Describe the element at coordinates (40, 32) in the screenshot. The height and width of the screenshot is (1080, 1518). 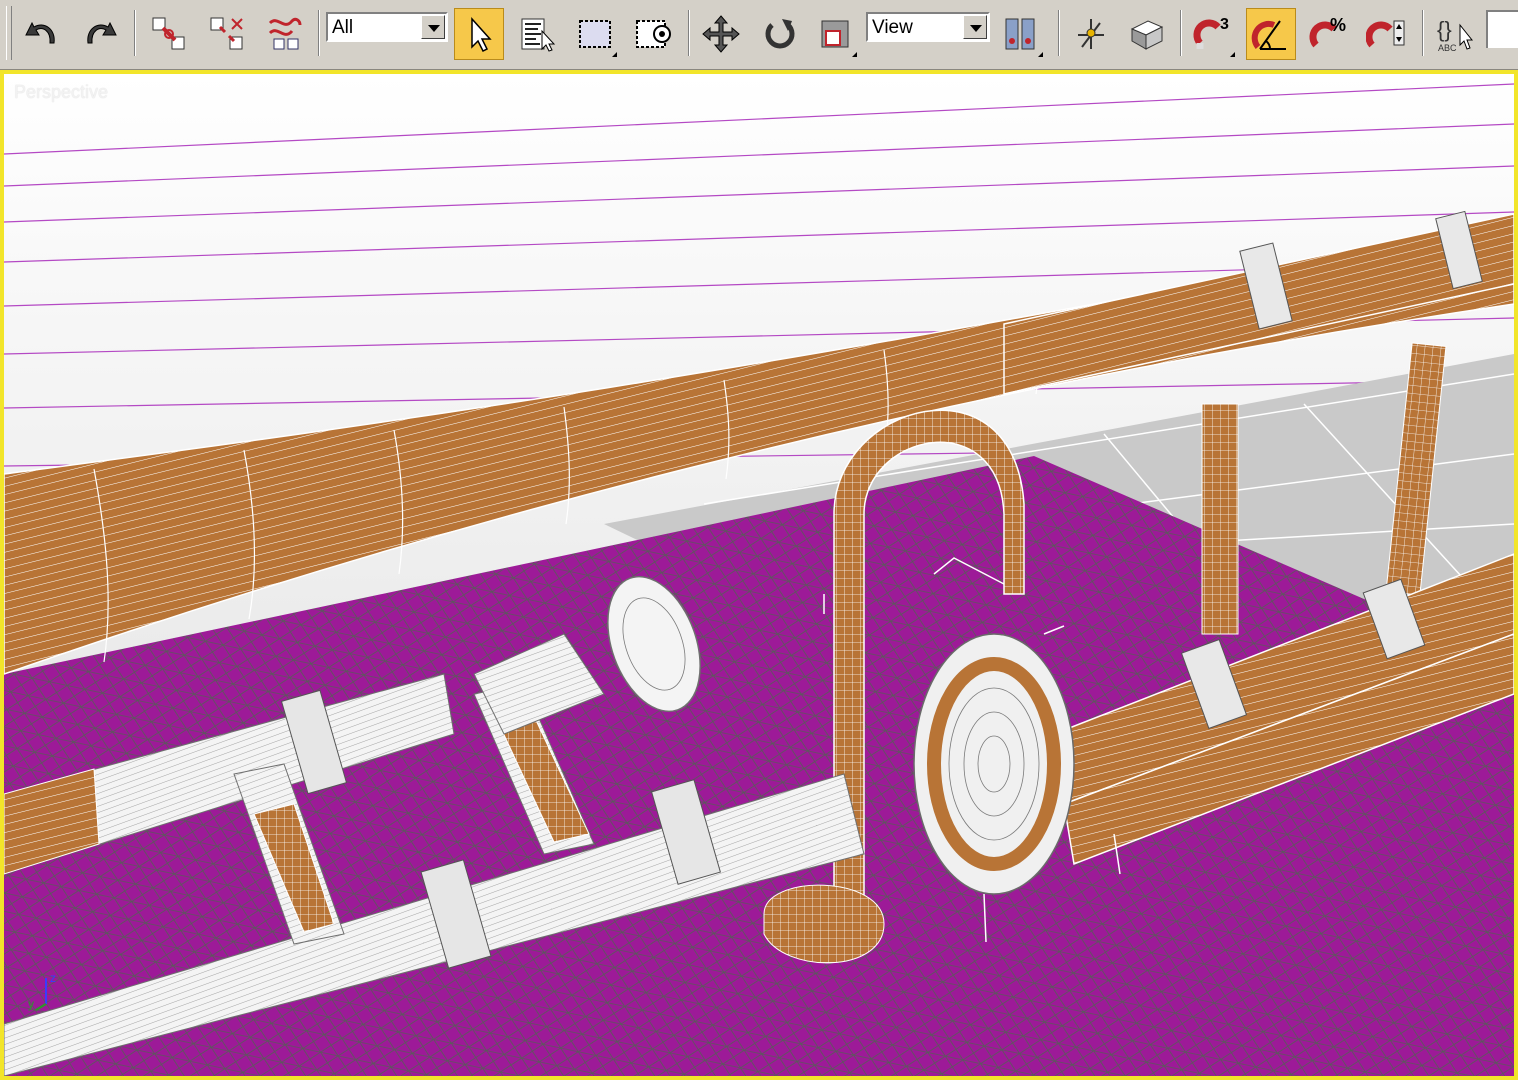
I see `undo-icon` at that location.